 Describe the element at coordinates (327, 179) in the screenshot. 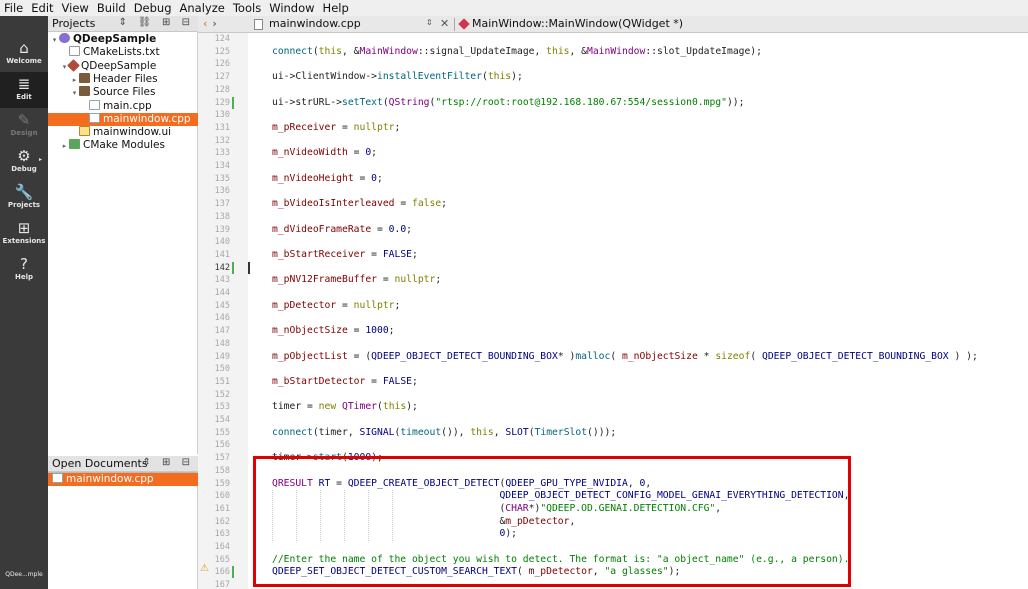

I see `code-line: m_nVideoHeight = 0;` at that location.